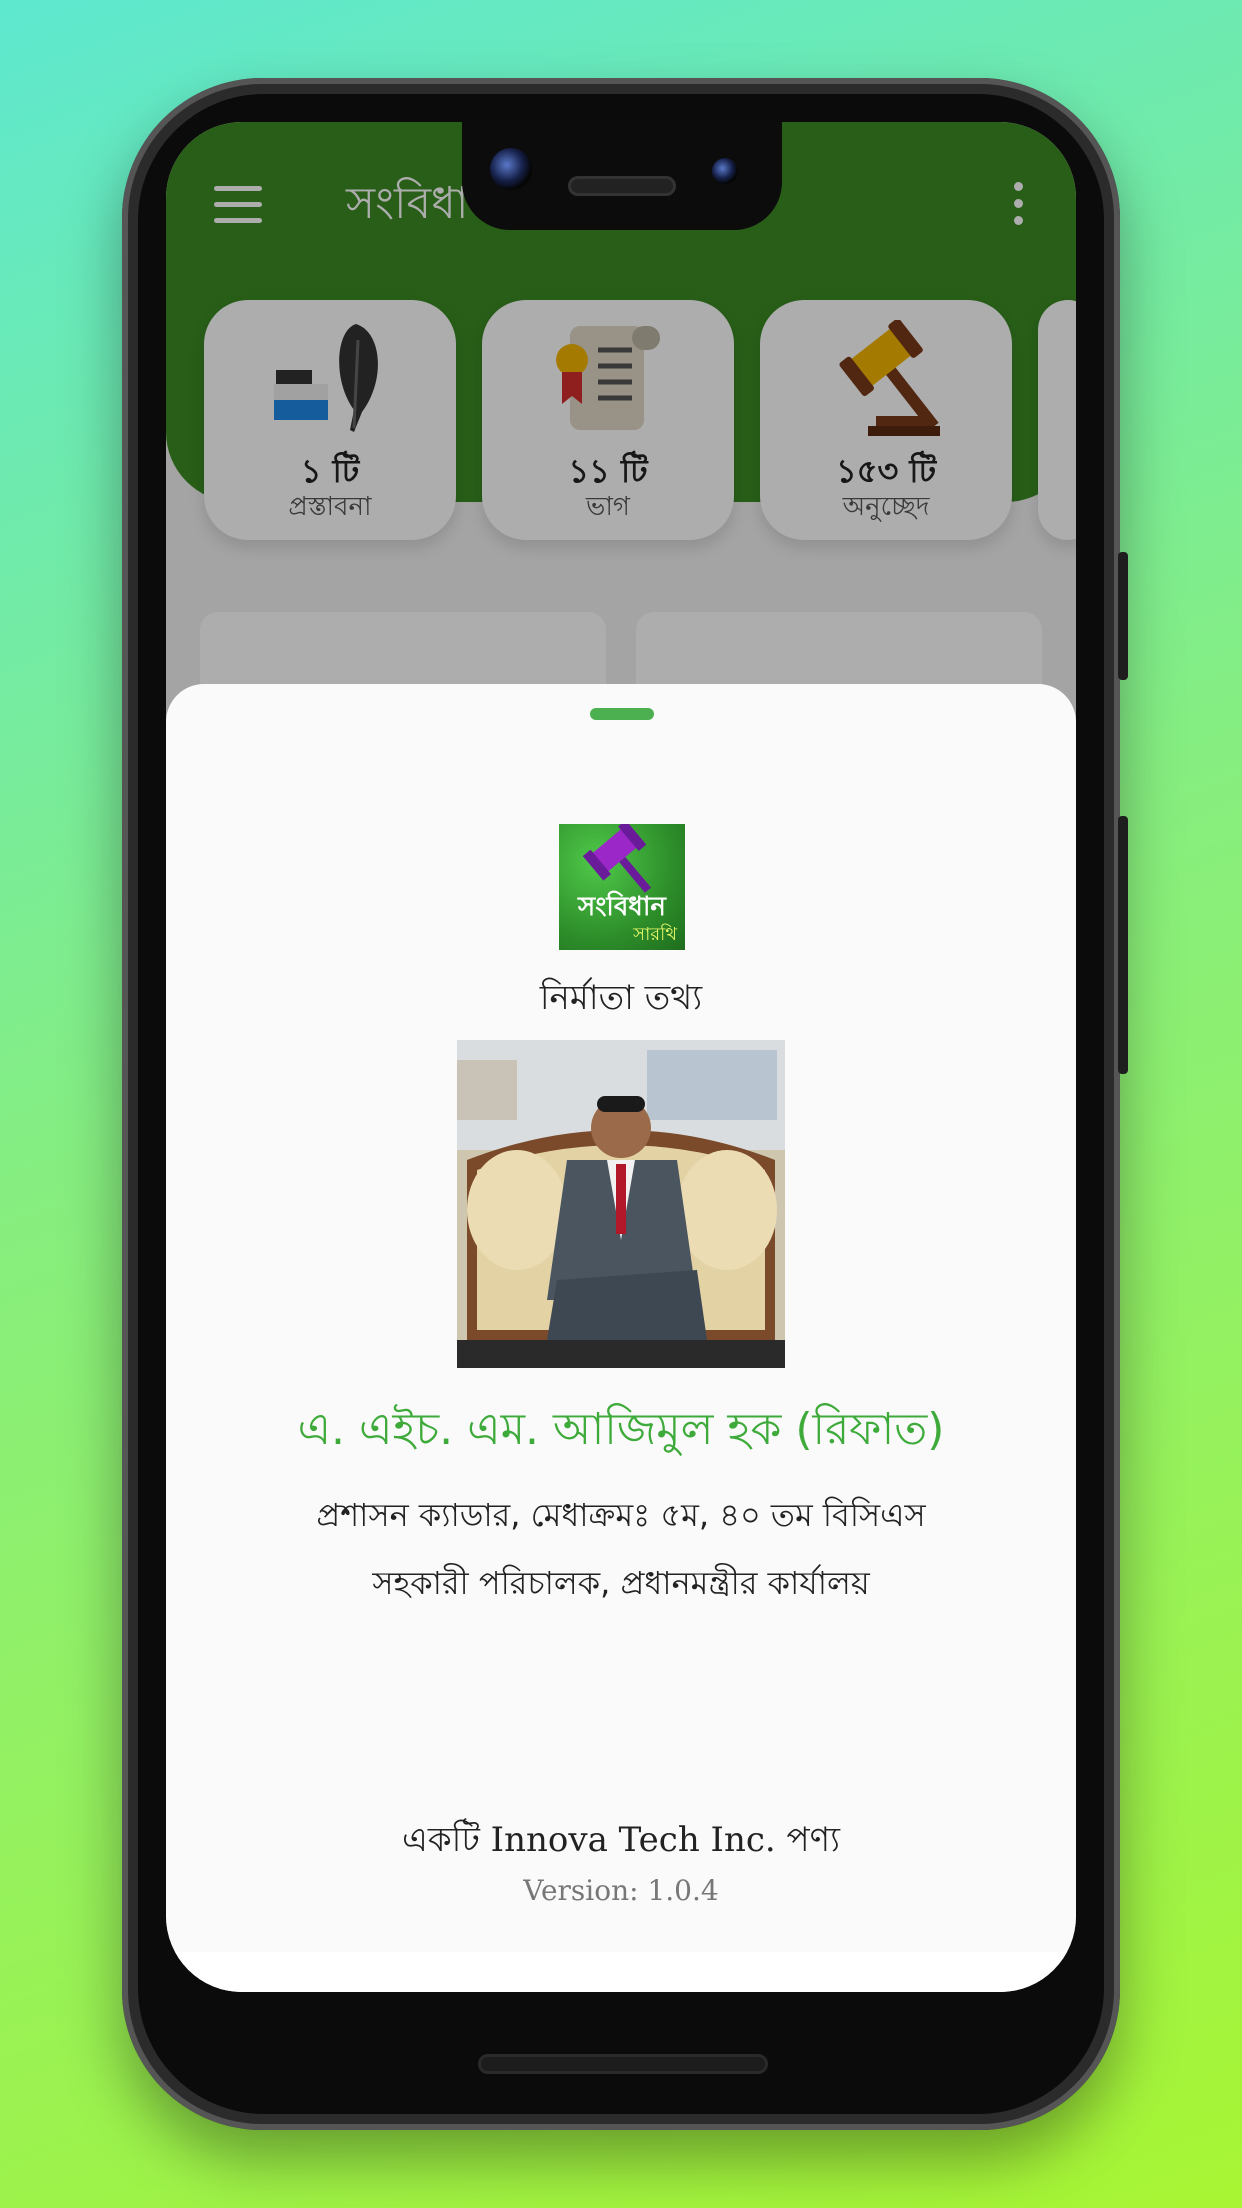  Describe the element at coordinates (1123, 616) in the screenshot. I see `power-button` at that location.